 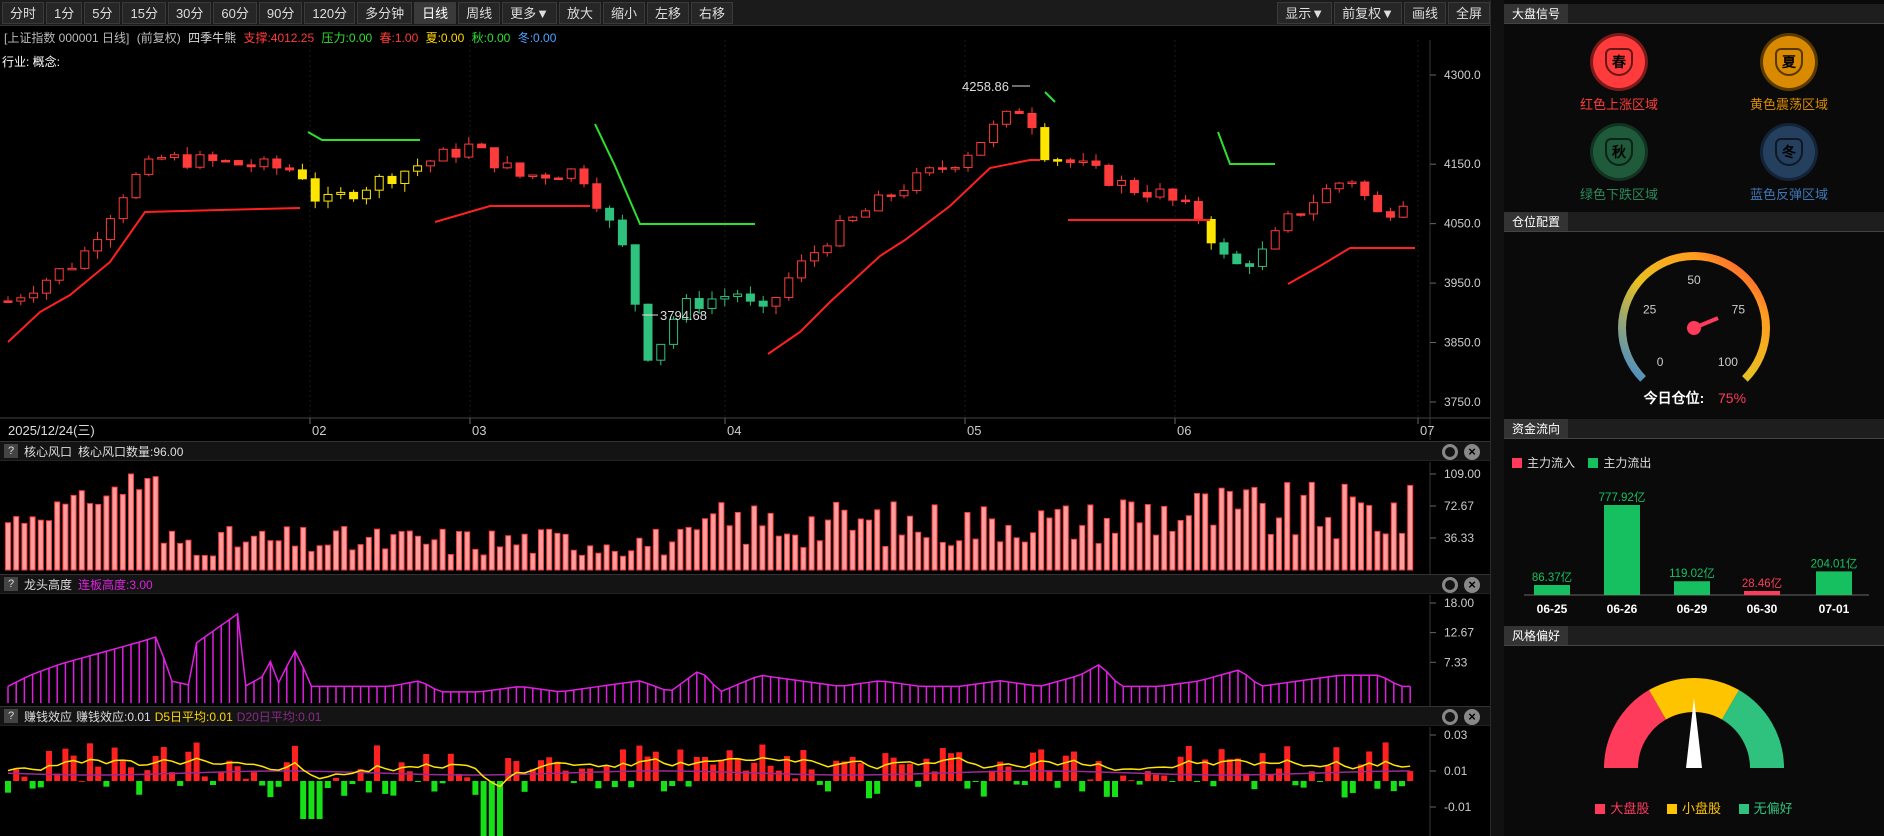 I want to click on signal-autumn: 秋 绿色下跌区域, so click(x=1619, y=164).